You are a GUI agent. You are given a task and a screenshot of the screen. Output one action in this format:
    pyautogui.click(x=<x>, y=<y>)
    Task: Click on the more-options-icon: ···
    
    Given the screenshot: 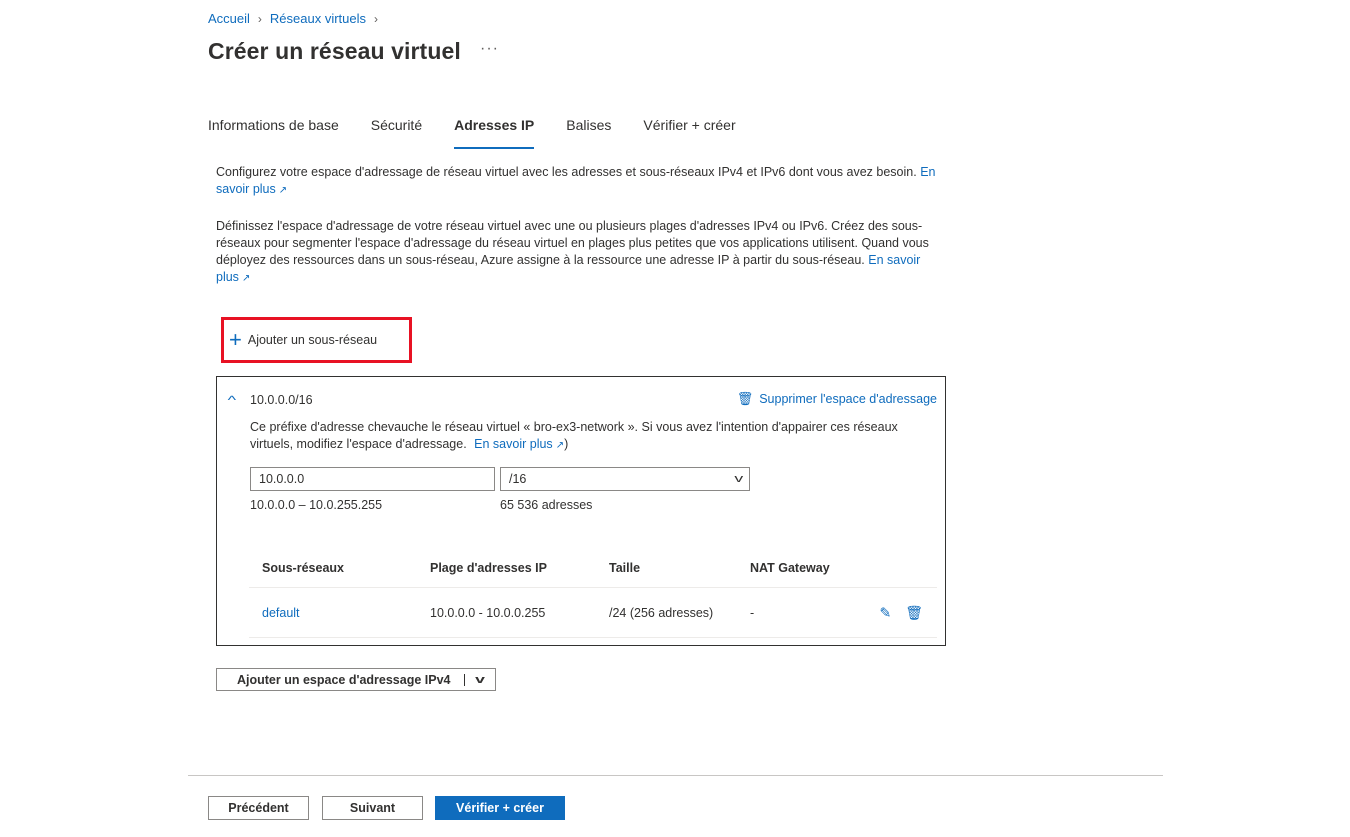 What is the action you would take?
    pyautogui.click(x=489, y=49)
    